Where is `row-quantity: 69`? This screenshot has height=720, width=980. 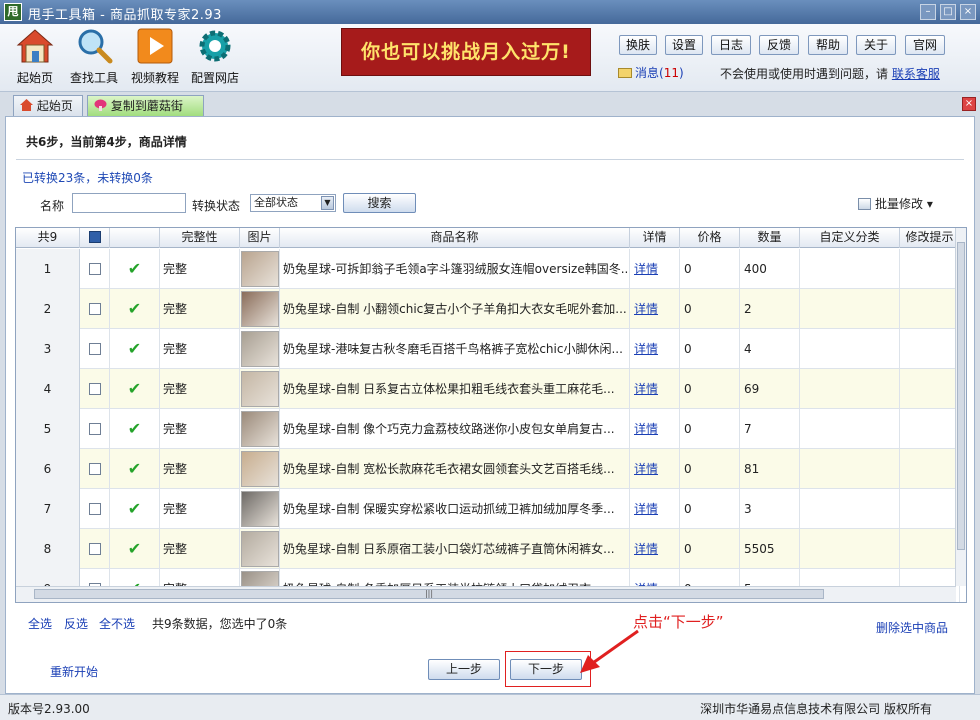
row-quantity: 69 is located at coordinates (770, 389).